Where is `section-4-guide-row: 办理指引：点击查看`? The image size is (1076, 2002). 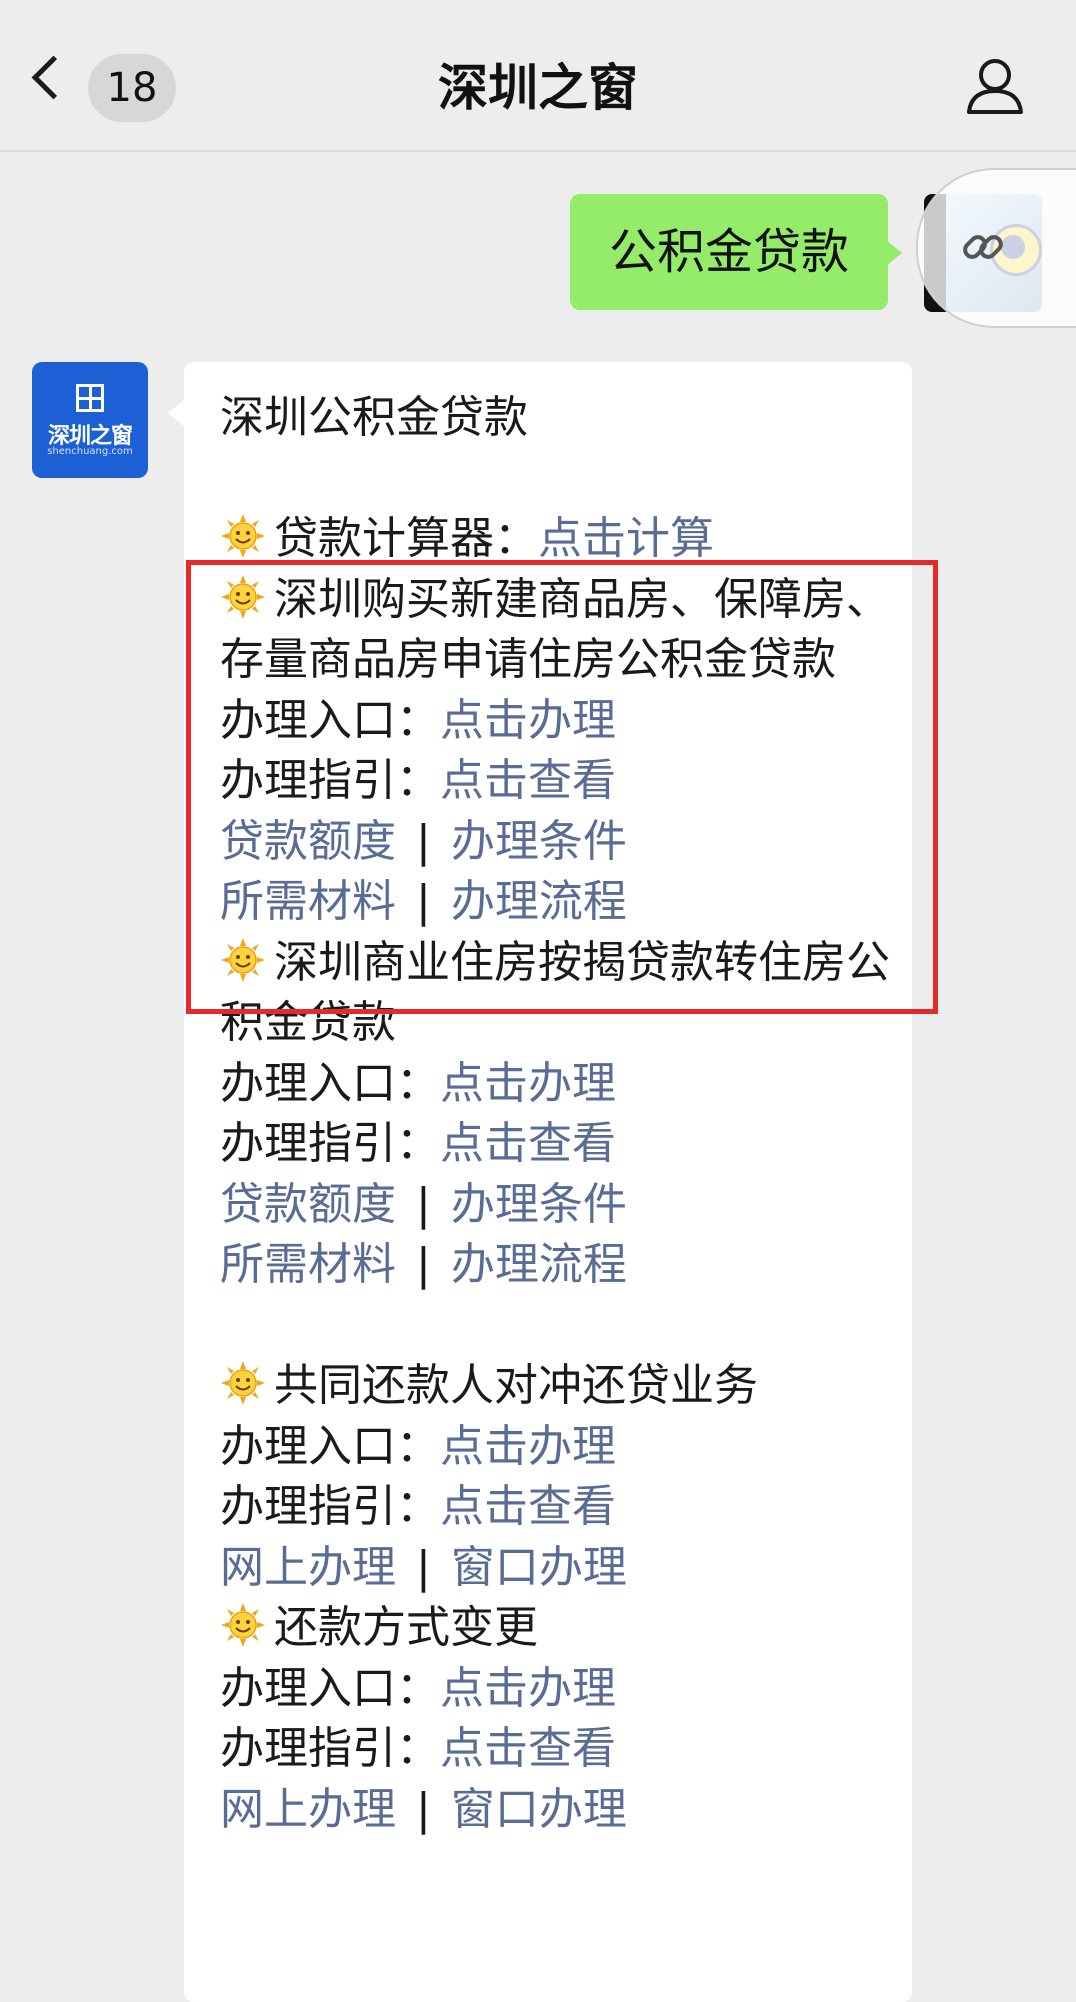 section-4-guide-row: 办理指引：点击查看 is located at coordinates (555, 1749).